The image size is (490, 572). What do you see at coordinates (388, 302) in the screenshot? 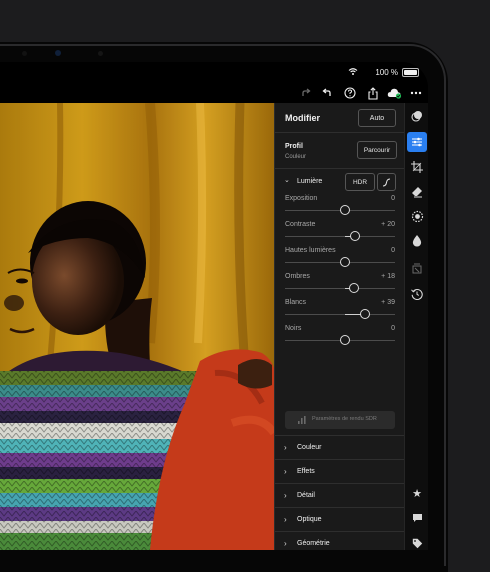
I see `slider-value: + 39` at bounding box center [388, 302].